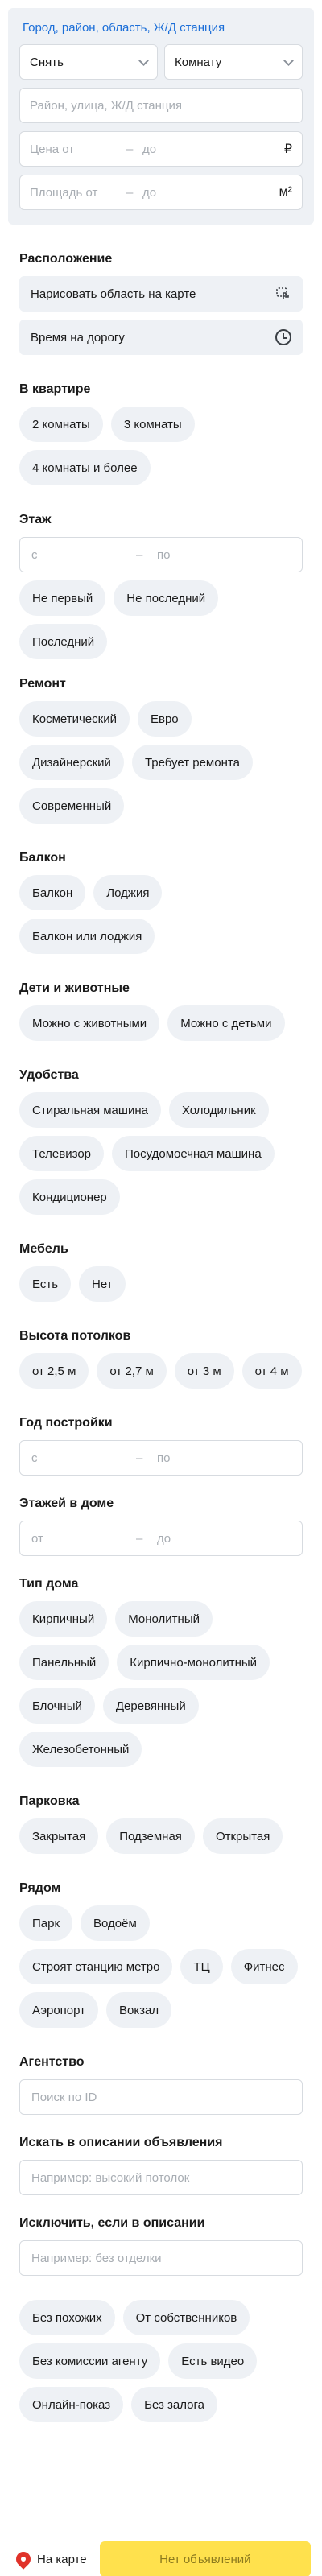  I want to click on chip-ceiling-3: от 3 м, so click(204, 1371).